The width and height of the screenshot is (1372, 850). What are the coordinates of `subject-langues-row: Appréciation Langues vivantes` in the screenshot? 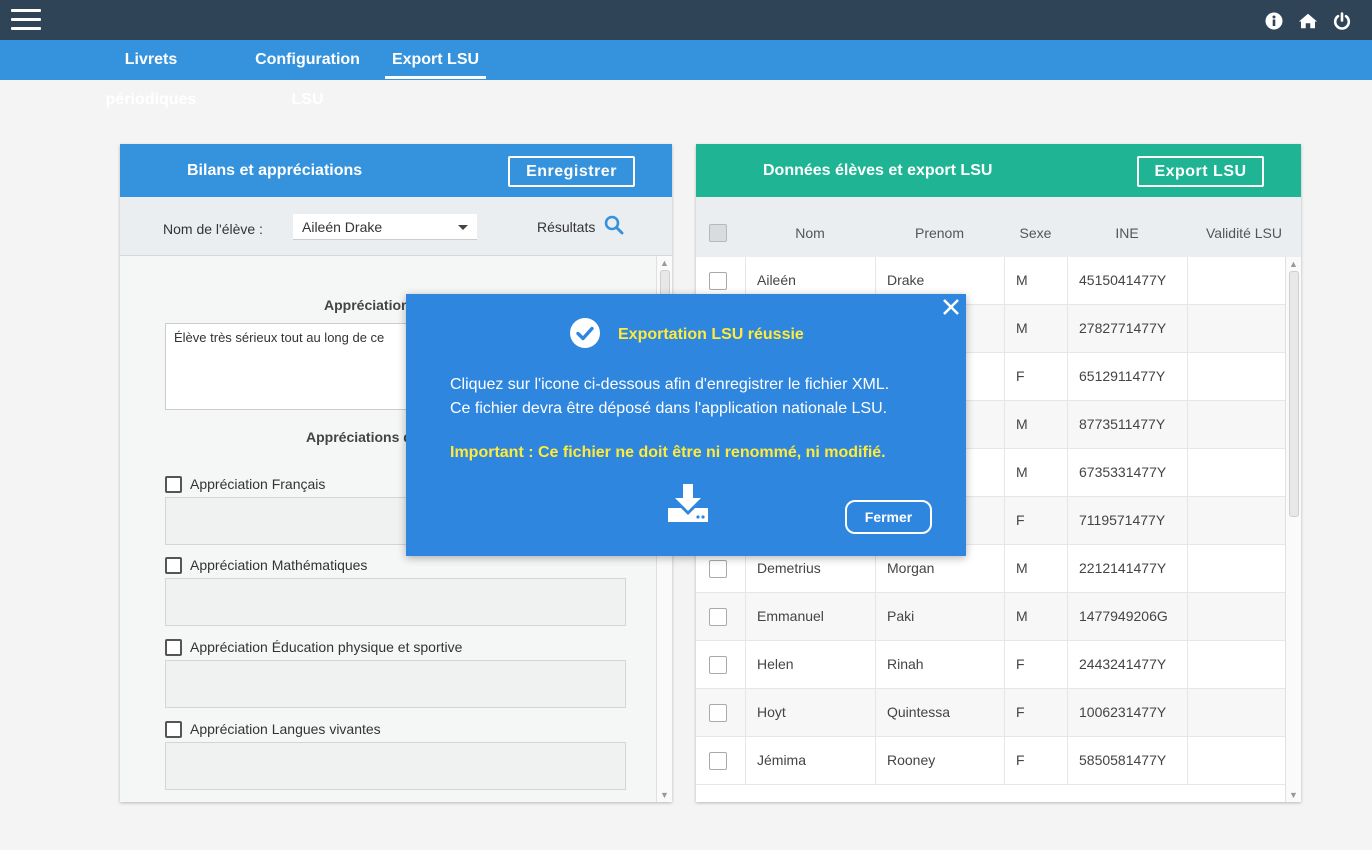 It's located at (273, 729).